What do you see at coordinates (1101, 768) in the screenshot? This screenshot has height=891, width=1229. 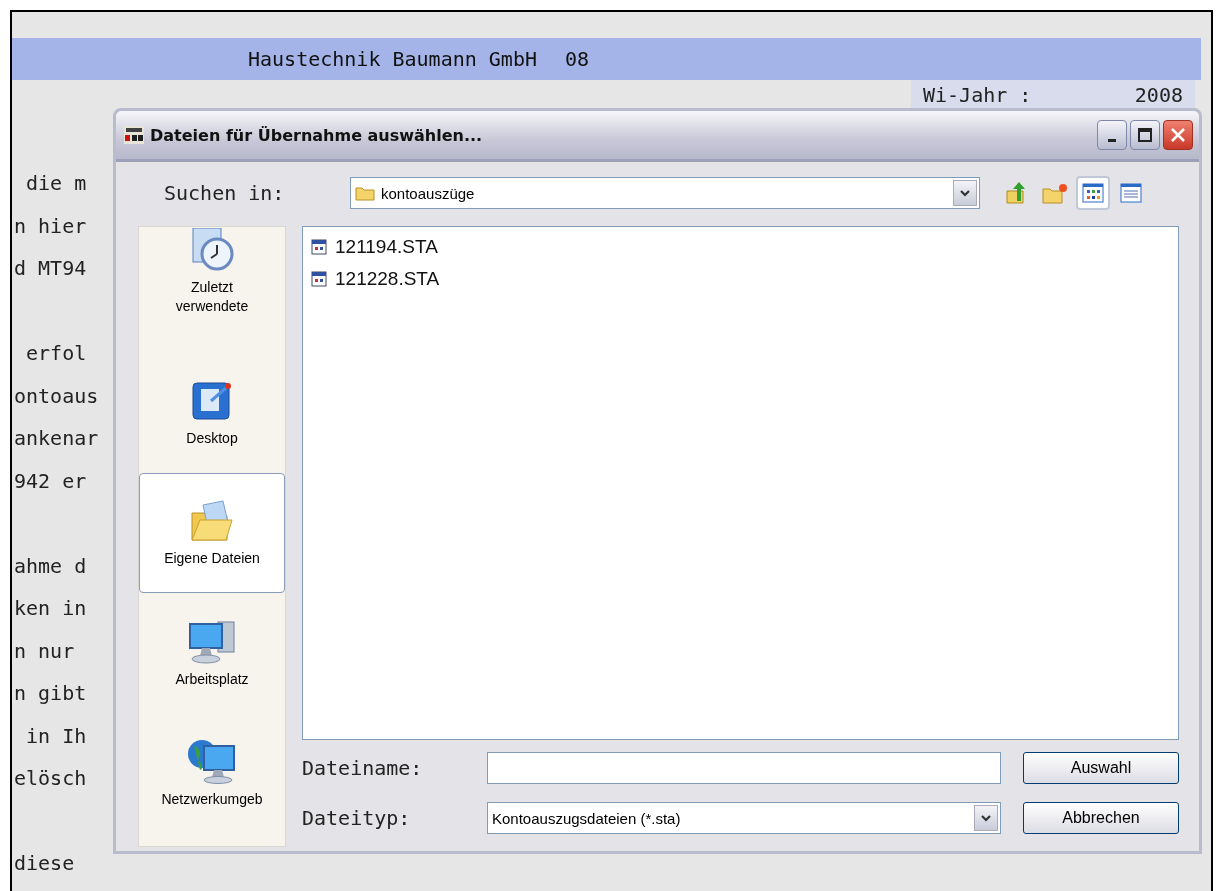 I see `select-button: Auswahl` at bounding box center [1101, 768].